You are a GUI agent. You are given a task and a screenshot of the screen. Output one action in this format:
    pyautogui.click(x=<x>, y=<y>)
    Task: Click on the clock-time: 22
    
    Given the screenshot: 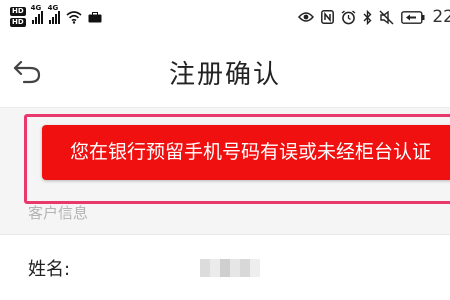 What is the action you would take?
    pyautogui.click(x=441, y=17)
    